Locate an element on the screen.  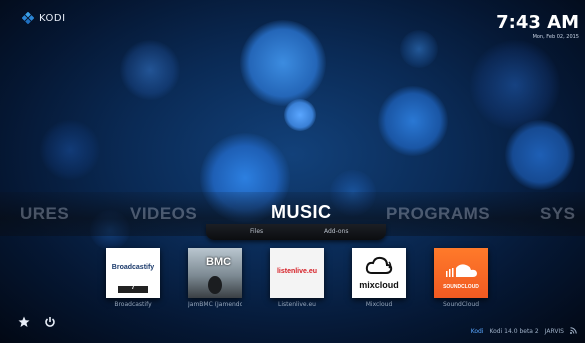
addon-broadcastify: Broadcastify 7 Broadcastify is located at coordinates (133, 278).